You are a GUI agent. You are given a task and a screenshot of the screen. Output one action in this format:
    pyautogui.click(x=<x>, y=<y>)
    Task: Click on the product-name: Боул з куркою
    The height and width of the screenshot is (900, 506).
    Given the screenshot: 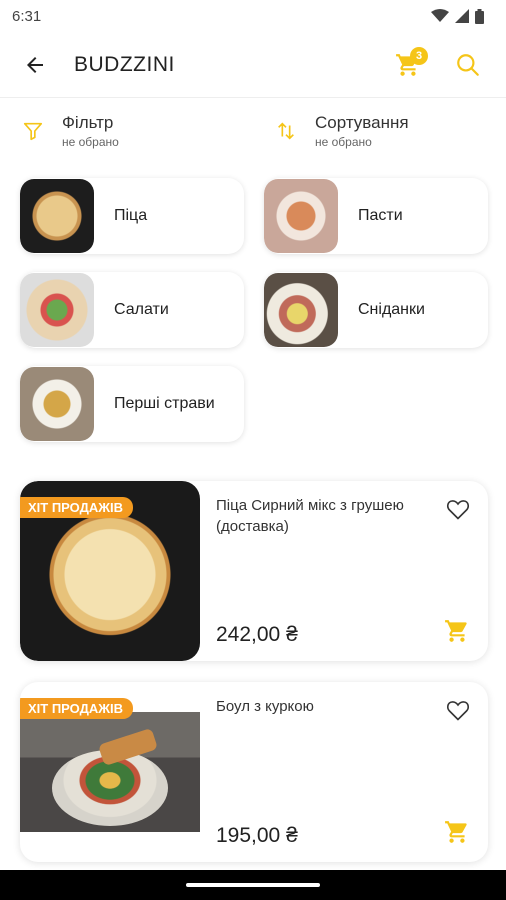 What is the action you would take?
    pyautogui.click(x=265, y=706)
    